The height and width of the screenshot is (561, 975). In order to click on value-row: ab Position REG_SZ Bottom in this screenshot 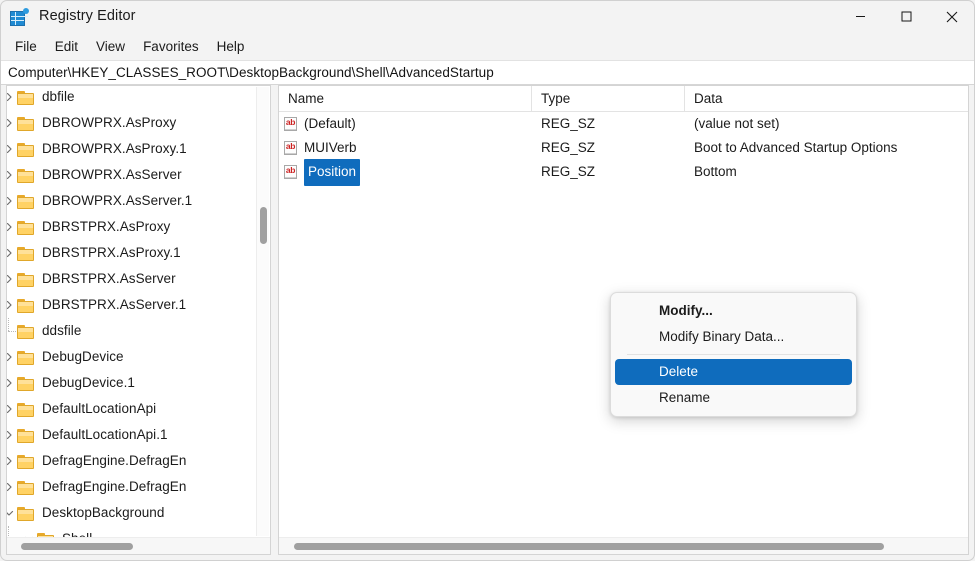, I will do `click(623, 172)`.